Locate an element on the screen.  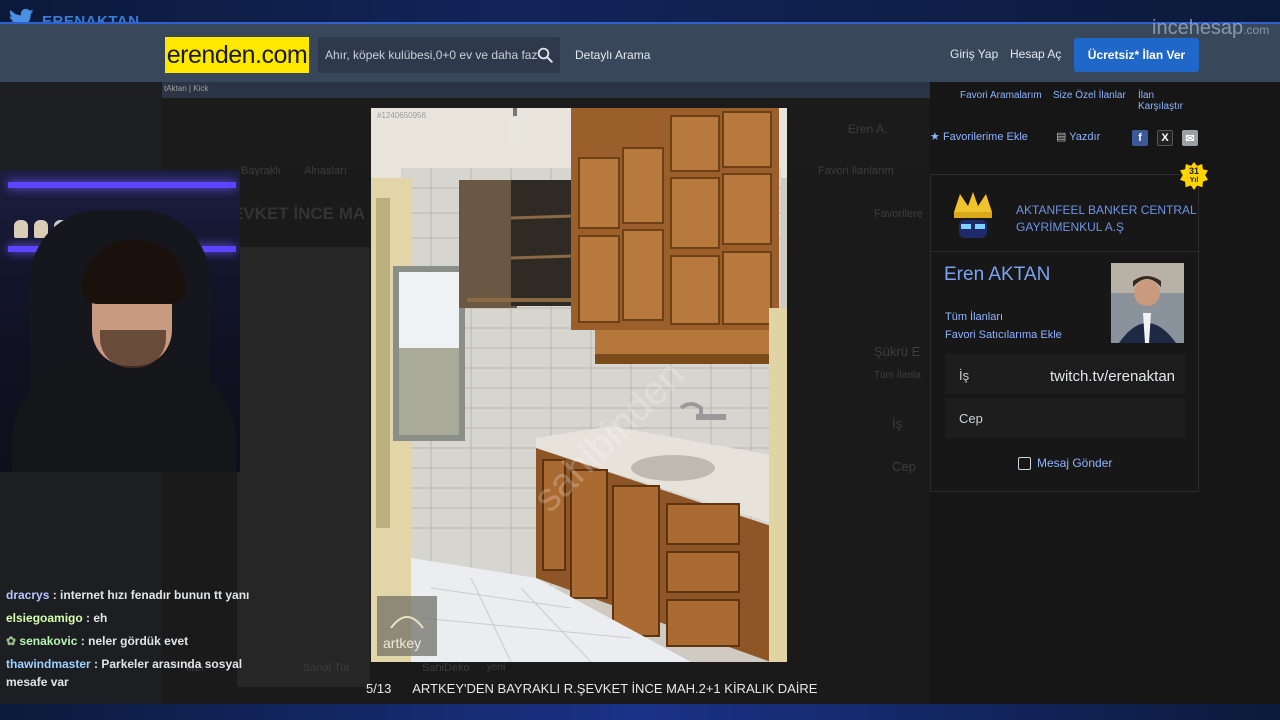
email-share-icon: ✉ is located at coordinates (1190, 138).